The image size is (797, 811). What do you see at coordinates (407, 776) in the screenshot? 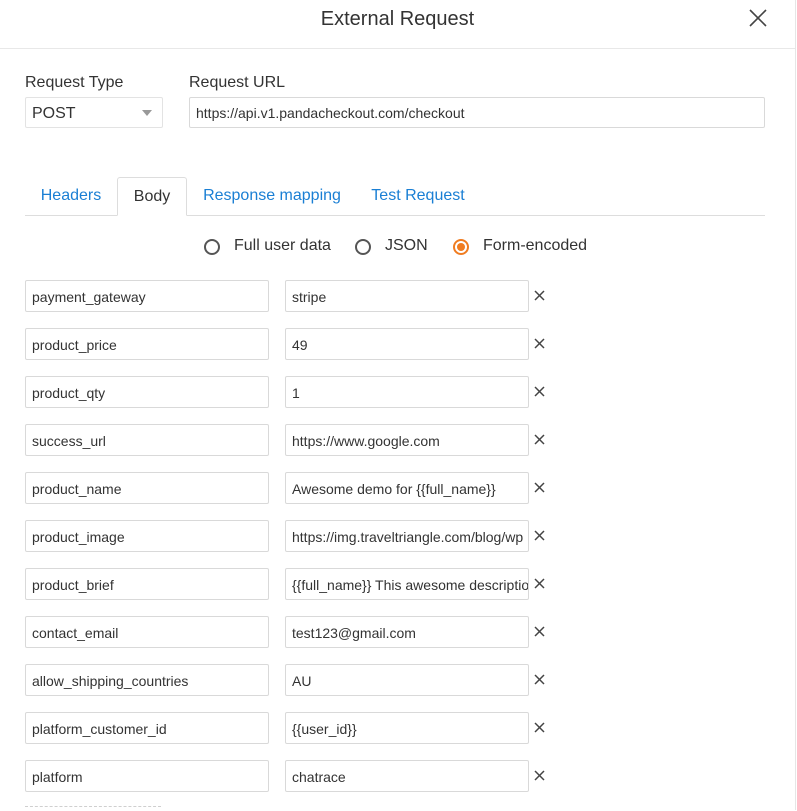
I see `param-value-input: chatrace` at bounding box center [407, 776].